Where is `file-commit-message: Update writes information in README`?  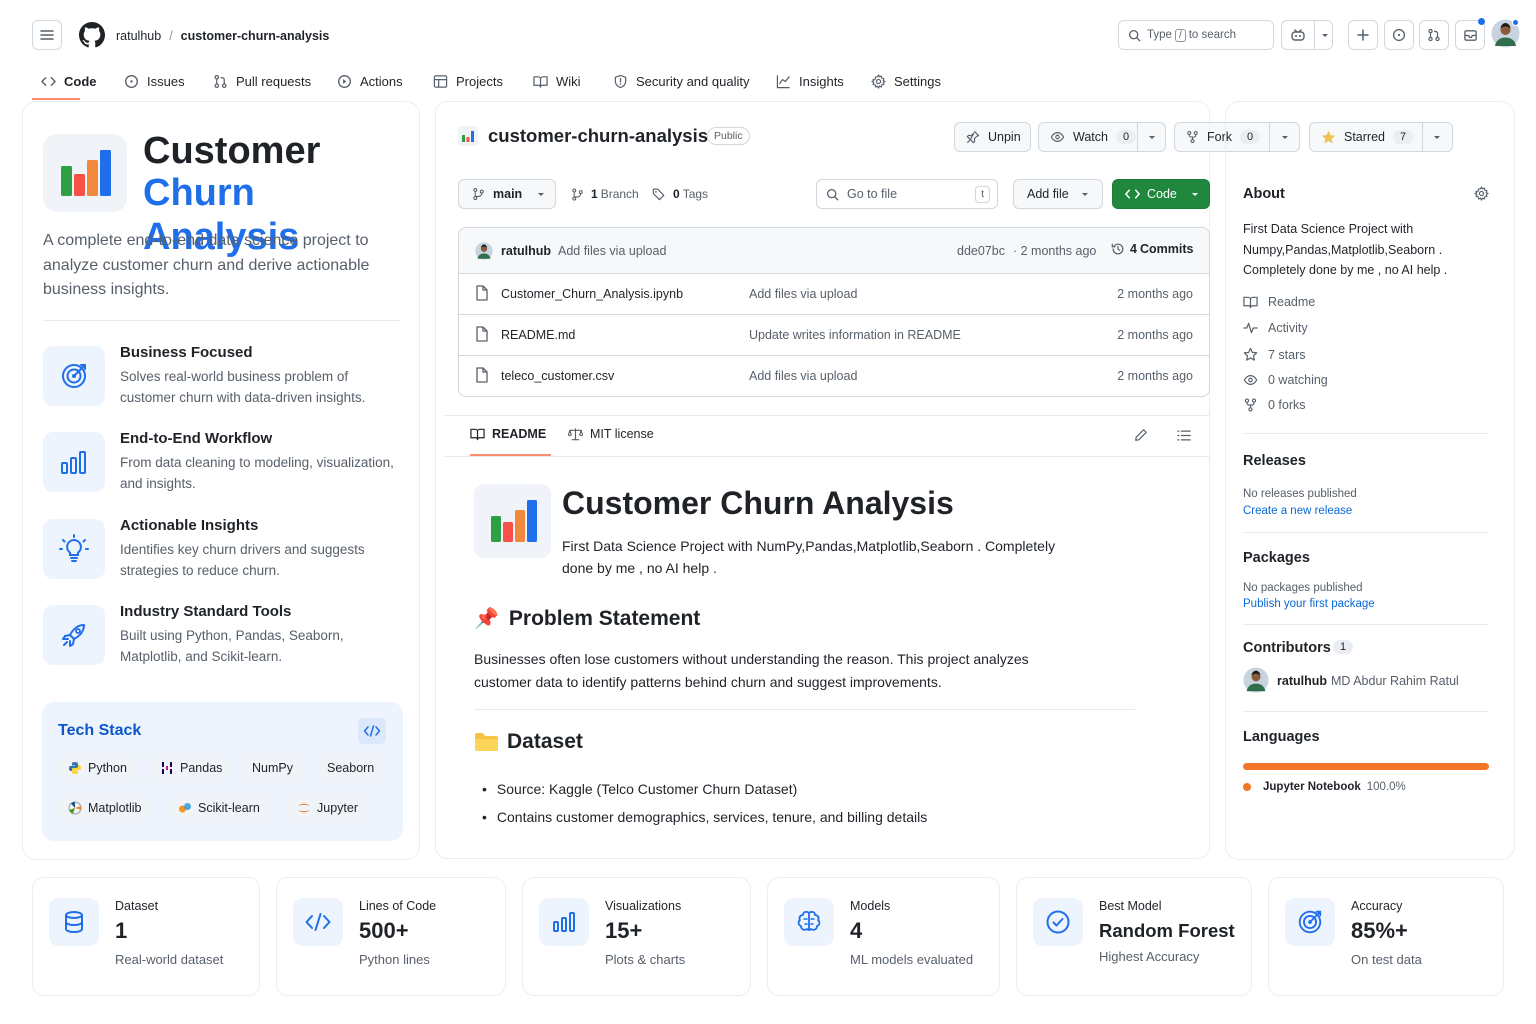 file-commit-message: Update writes information in README is located at coordinates (855, 335).